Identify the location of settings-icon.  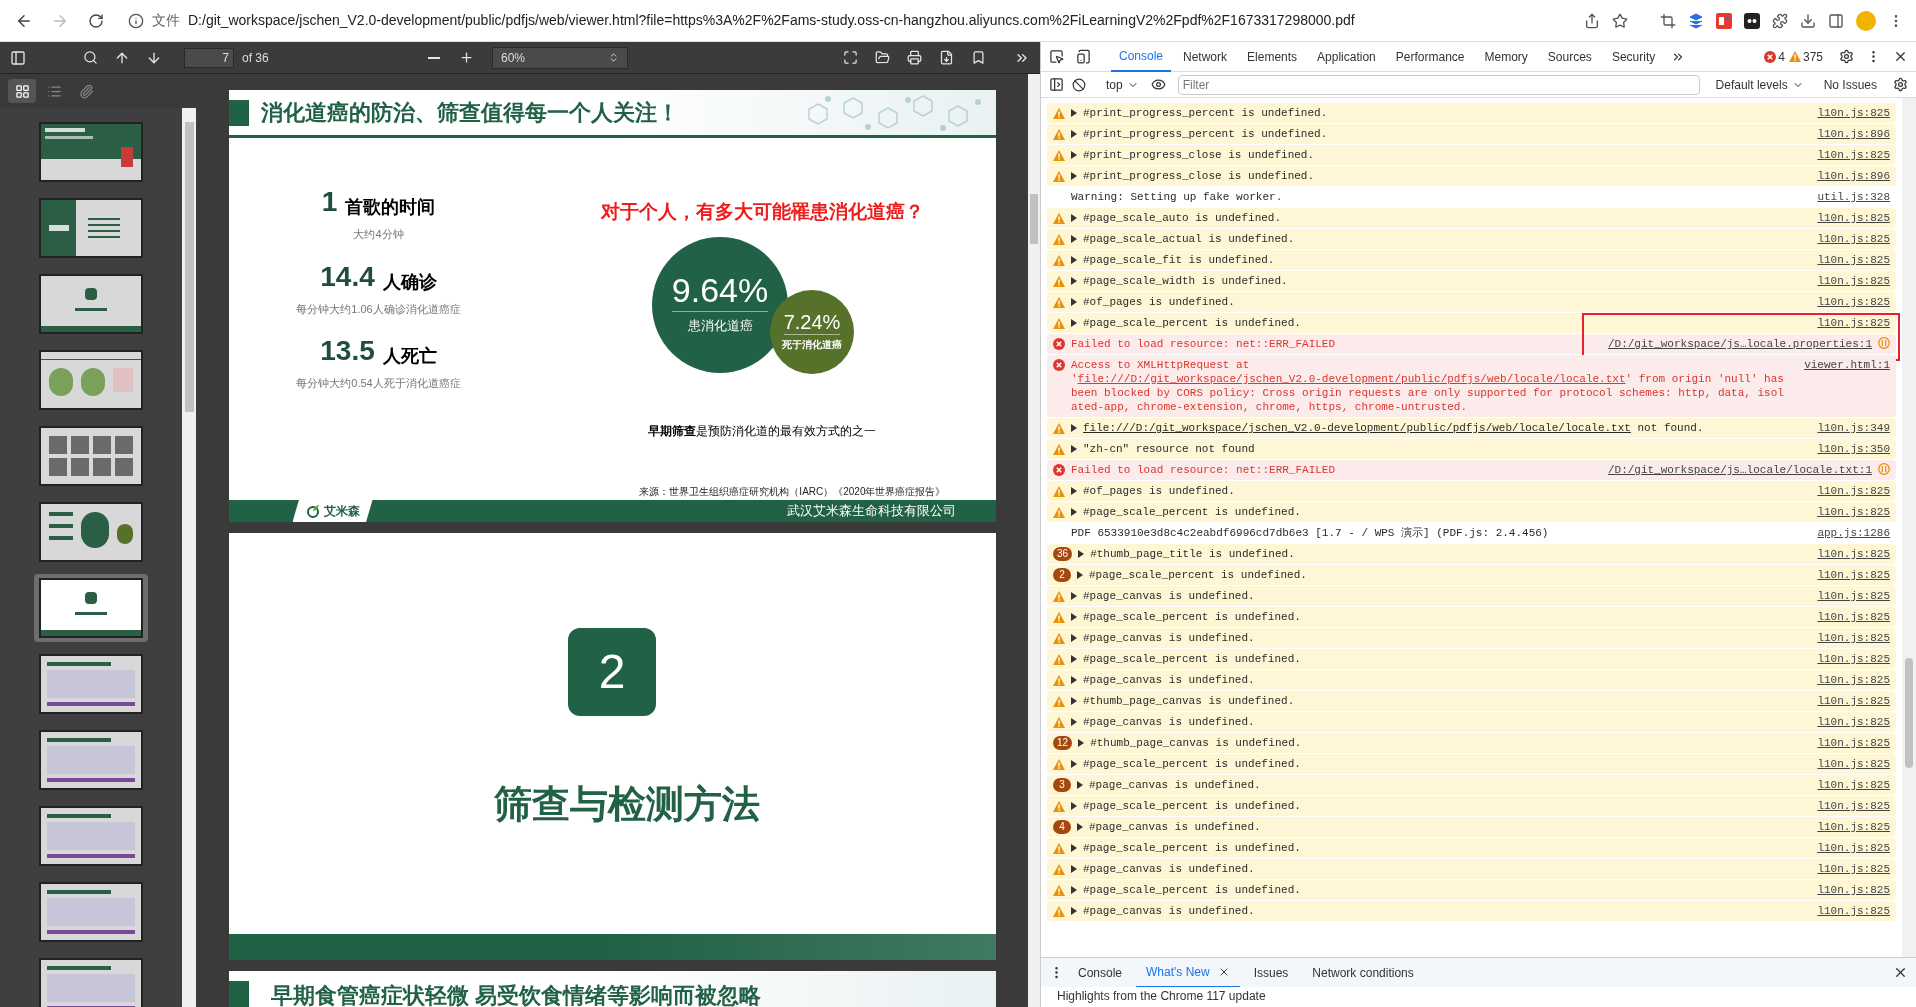
(1900, 84).